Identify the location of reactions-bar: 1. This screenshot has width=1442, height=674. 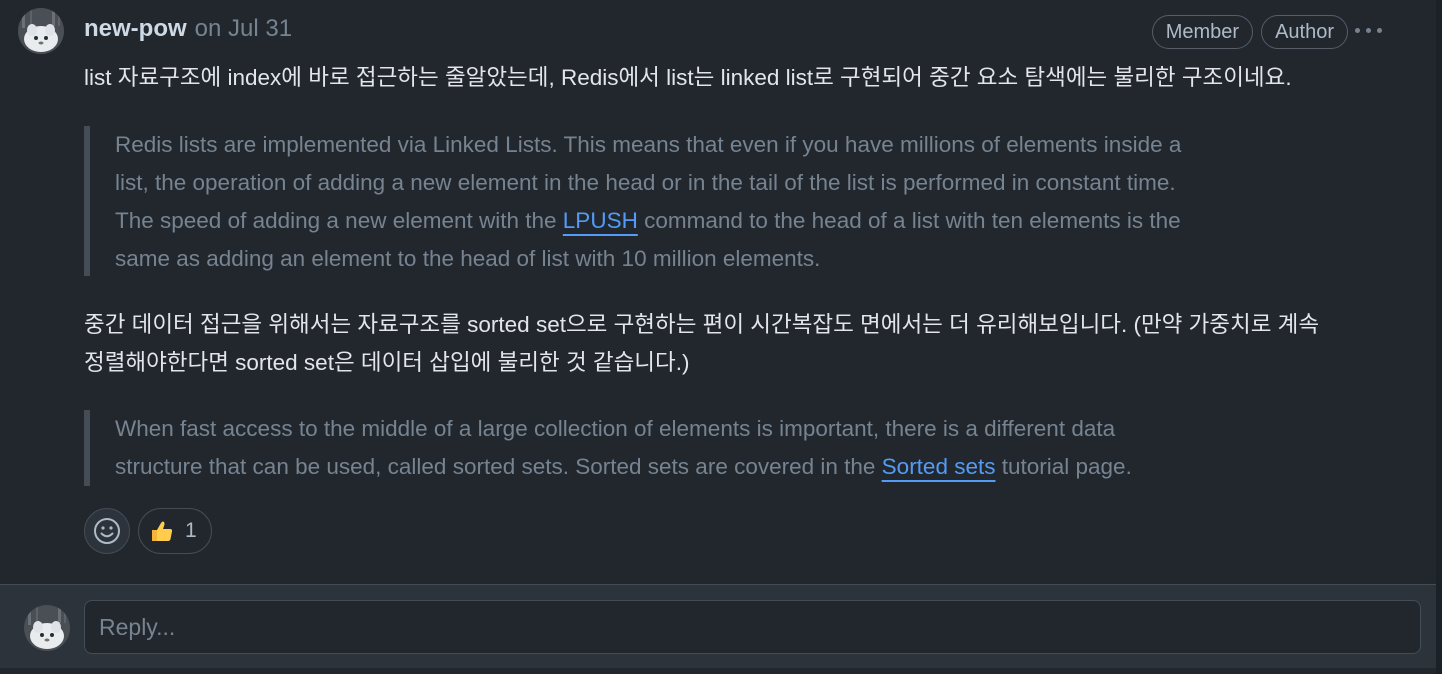
(148, 531).